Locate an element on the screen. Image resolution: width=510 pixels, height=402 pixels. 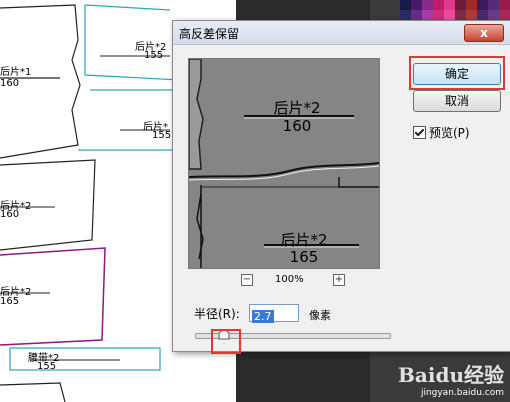
watermark-url: jingyan.baidu.com is located at coordinates (462, 393).